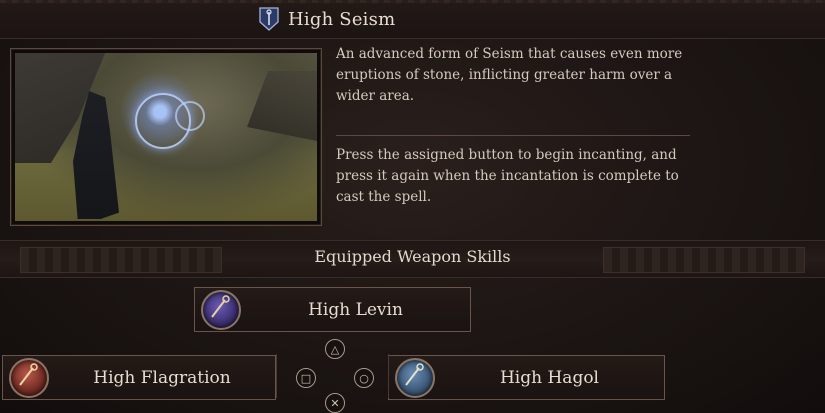  What do you see at coordinates (306, 378) in the screenshot?
I see `square-button-icon: □` at bounding box center [306, 378].